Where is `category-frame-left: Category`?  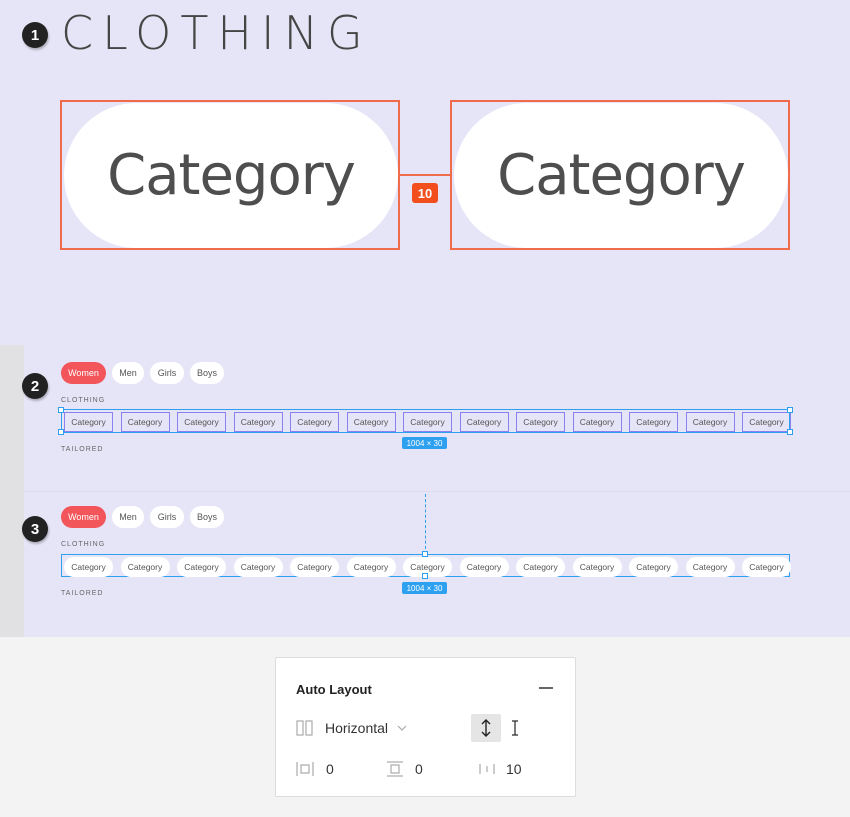 category-frame-left: Category is located at coordinates (230, 175).